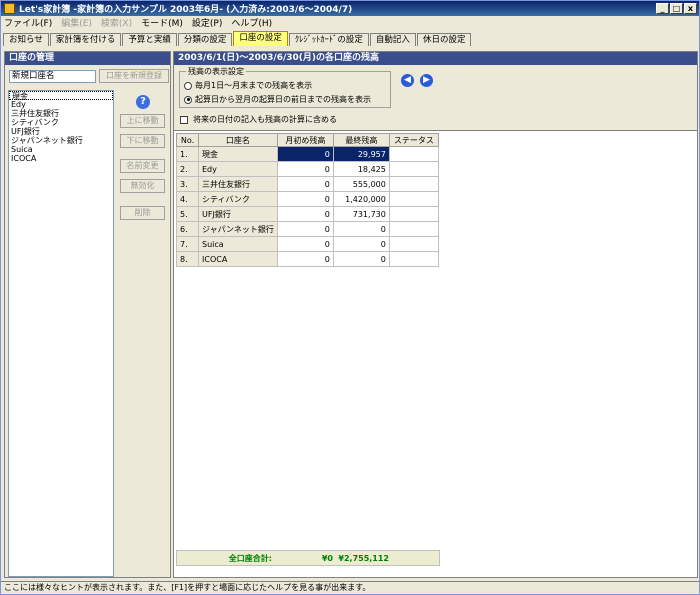 The image size is (700, 595). I want to click on tab-accounts: 口座の設定, so click(260, 38).